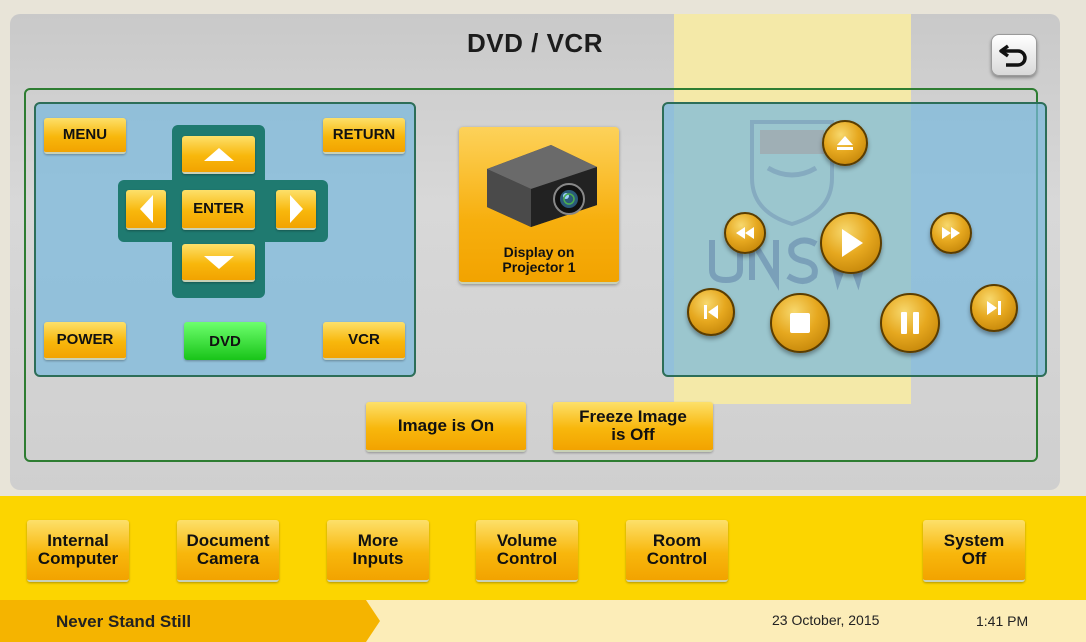  What do you see at coordinates (124, 621) in the screenshot?
I see `slogan-text: Never Stand Still` at bounding box center [124, 621].